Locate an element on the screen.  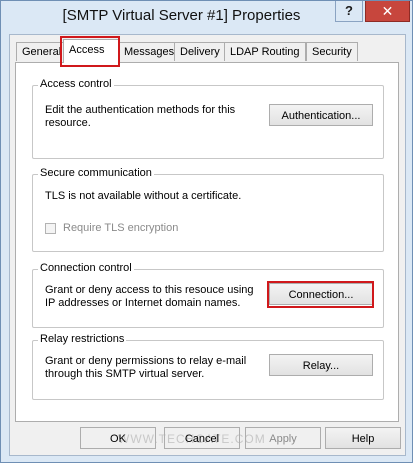
secure-communication-legend: Secure communication is located at coordinates (96, 173).